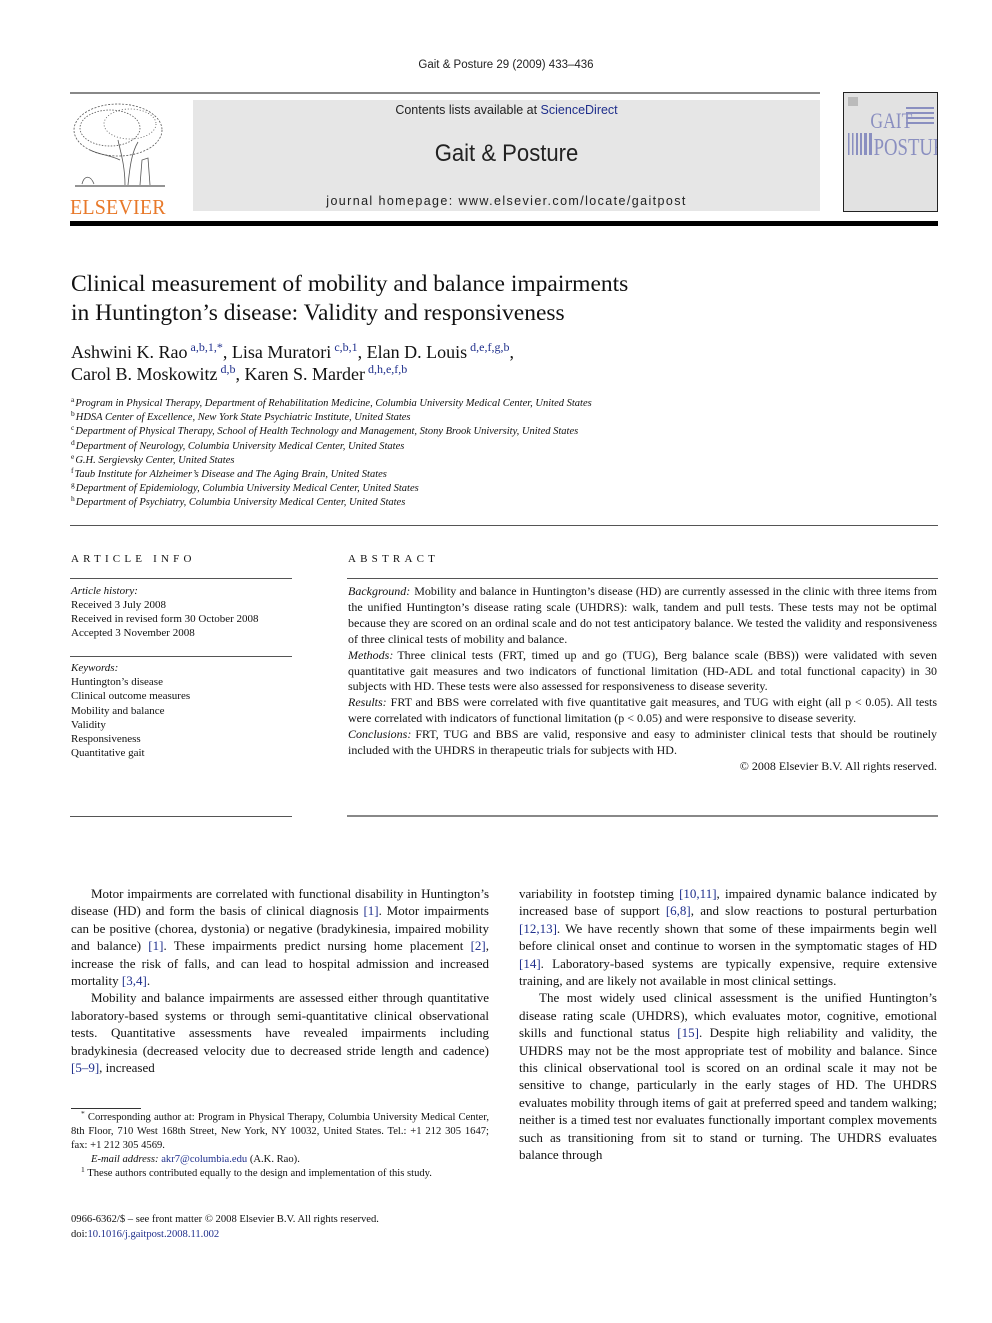 This screenshot has width=992, height=1323. What do you see at coordinates (538, 928) in the screenshot?
I see `citation-link: [12,13]` at bounding box center [538, 928].